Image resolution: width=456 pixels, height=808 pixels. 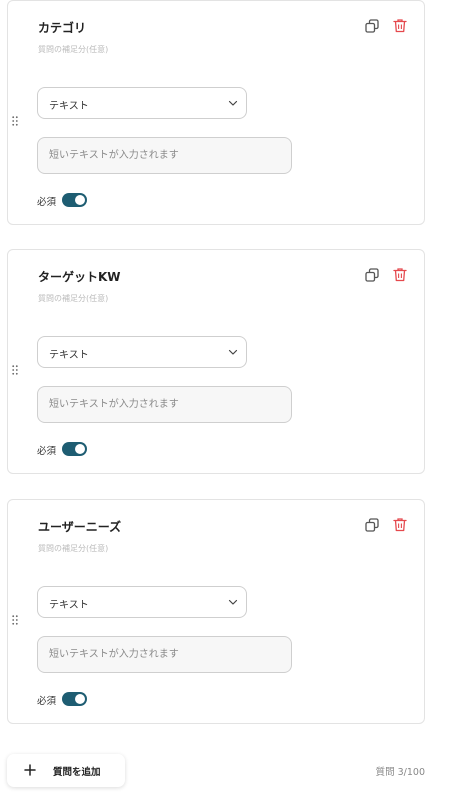 I want to click on plus-icon, so click(x=30, y=770).